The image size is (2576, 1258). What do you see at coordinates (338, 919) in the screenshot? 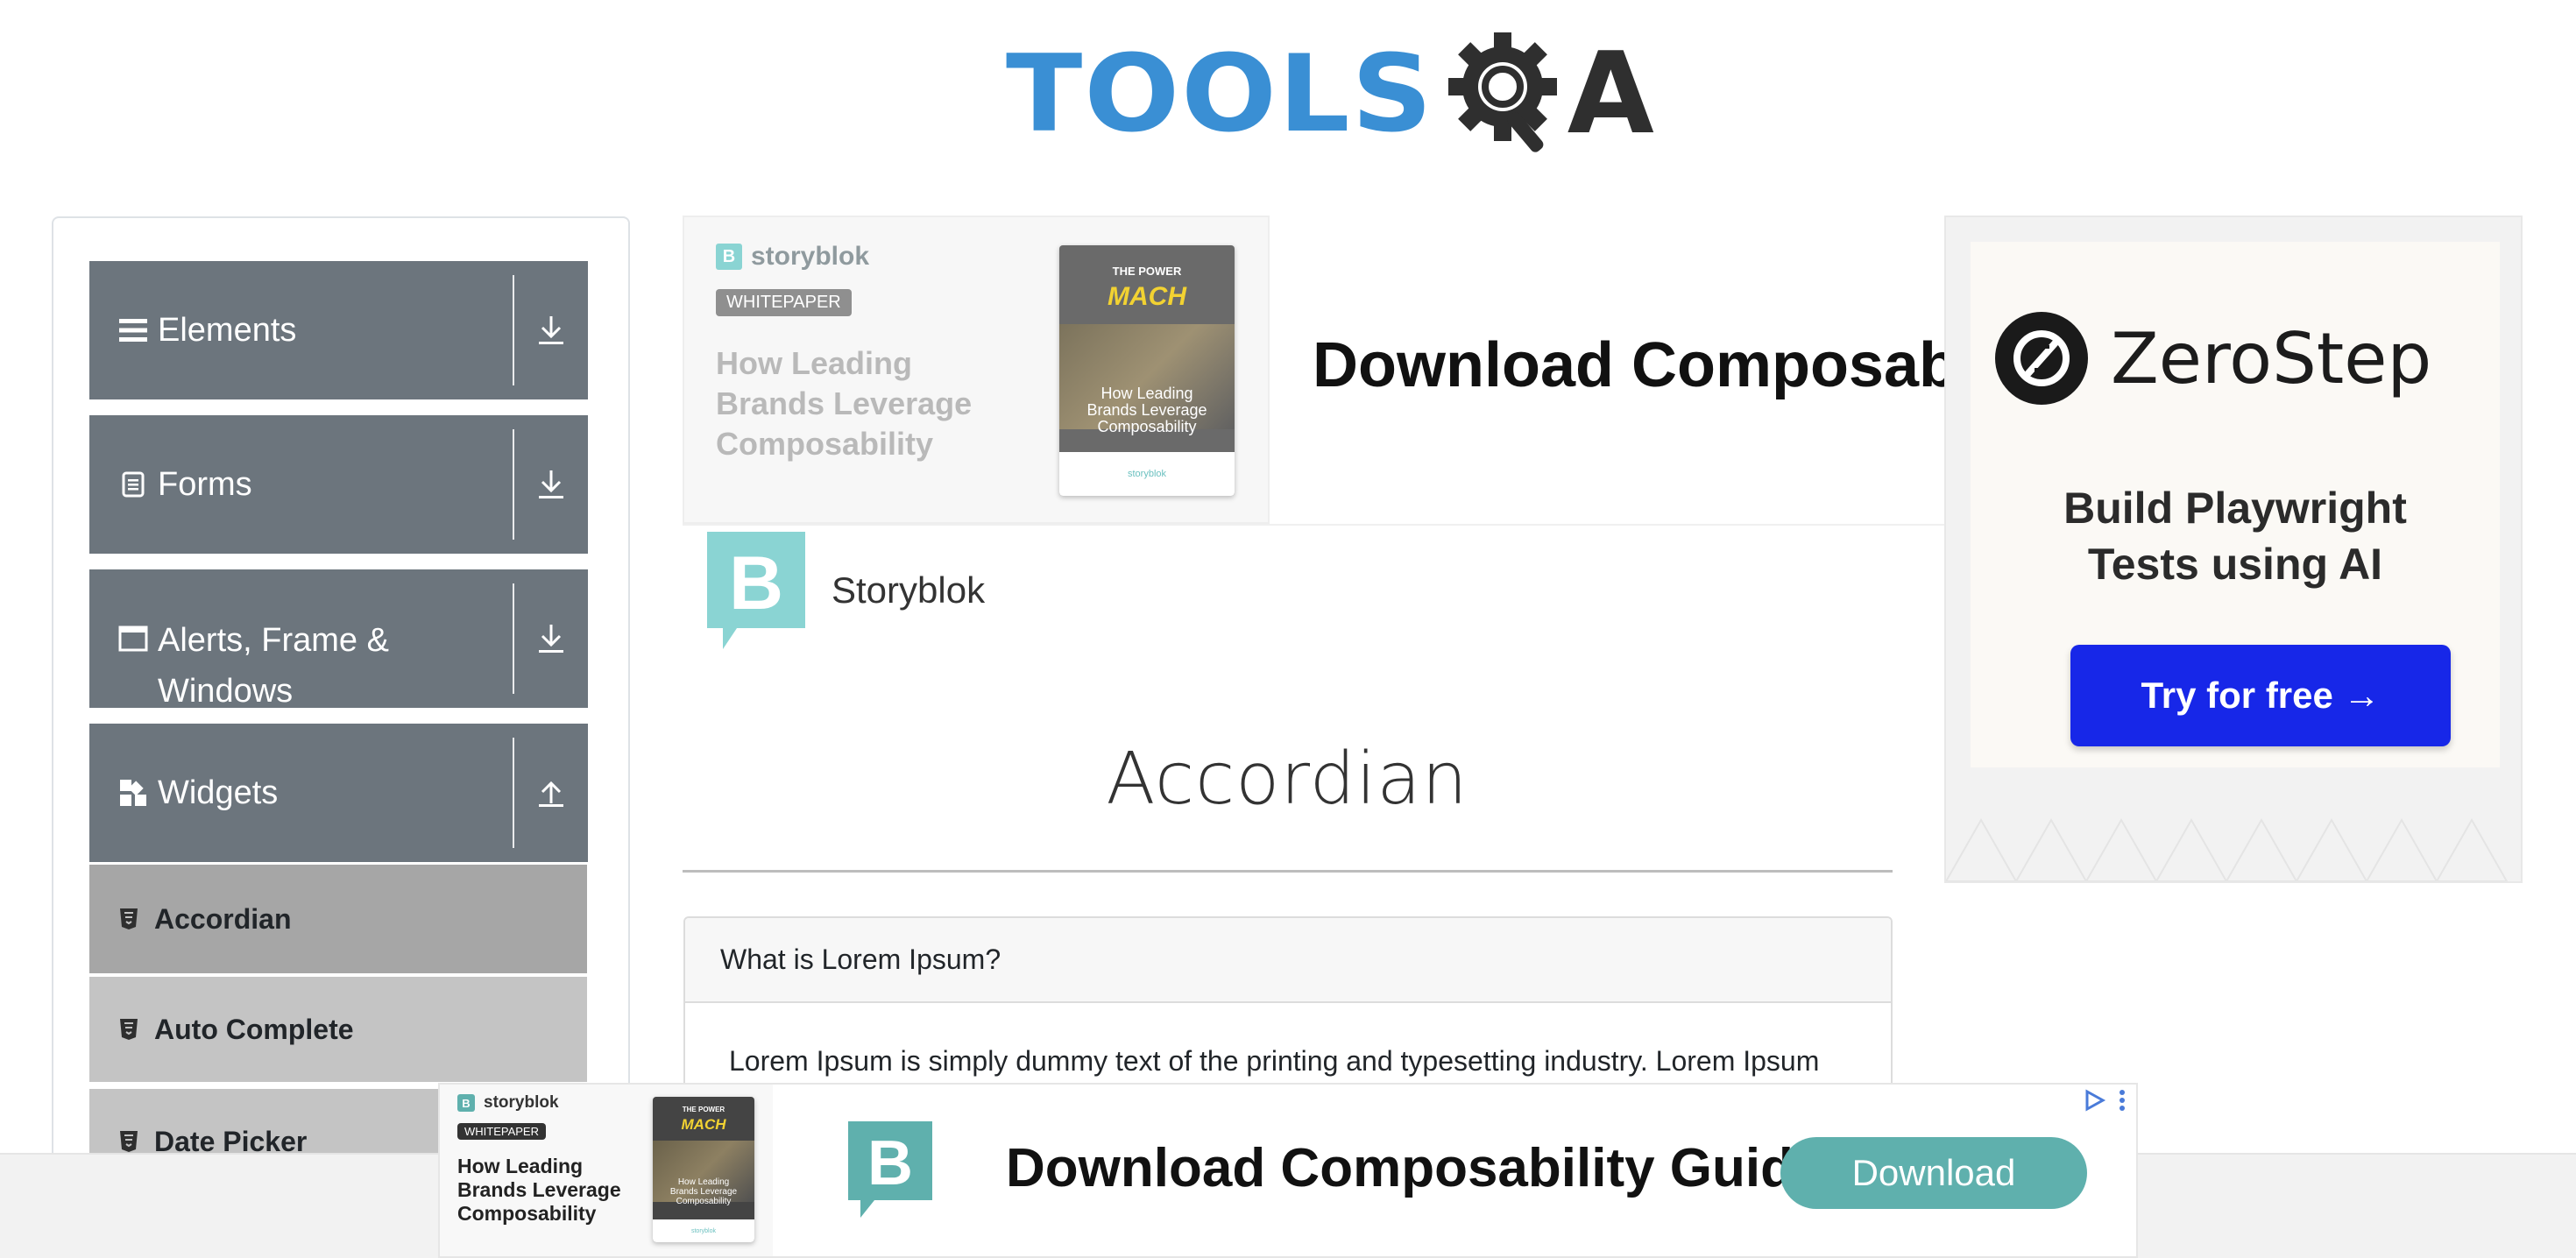
I see `sidebar-item-accordian: Accordian` at bounding box center [338, 919].